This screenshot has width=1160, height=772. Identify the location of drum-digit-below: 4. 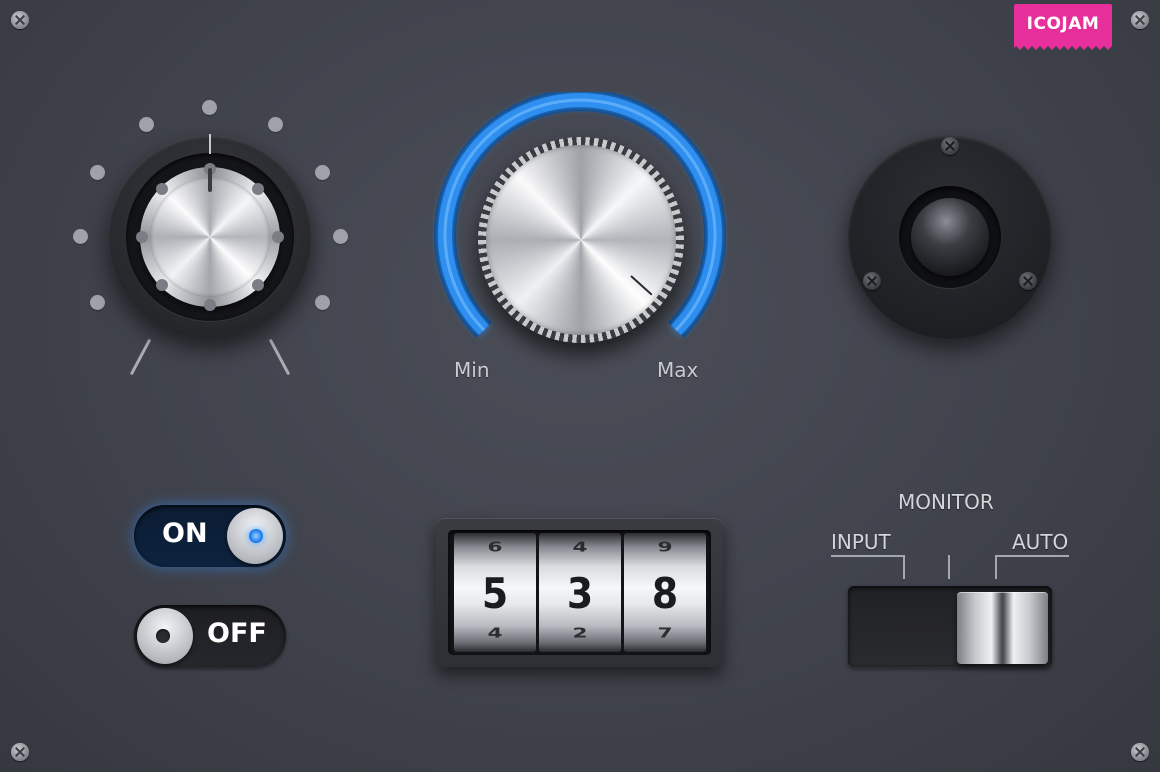
(495, 633).